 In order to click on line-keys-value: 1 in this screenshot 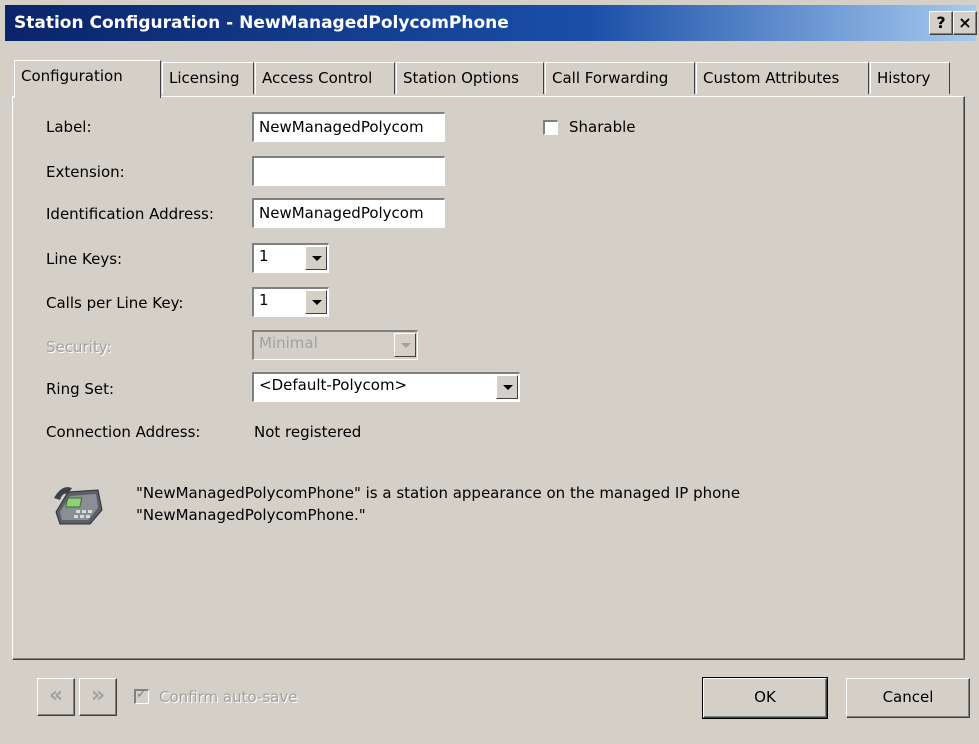, I will do `click(264, 256)`.